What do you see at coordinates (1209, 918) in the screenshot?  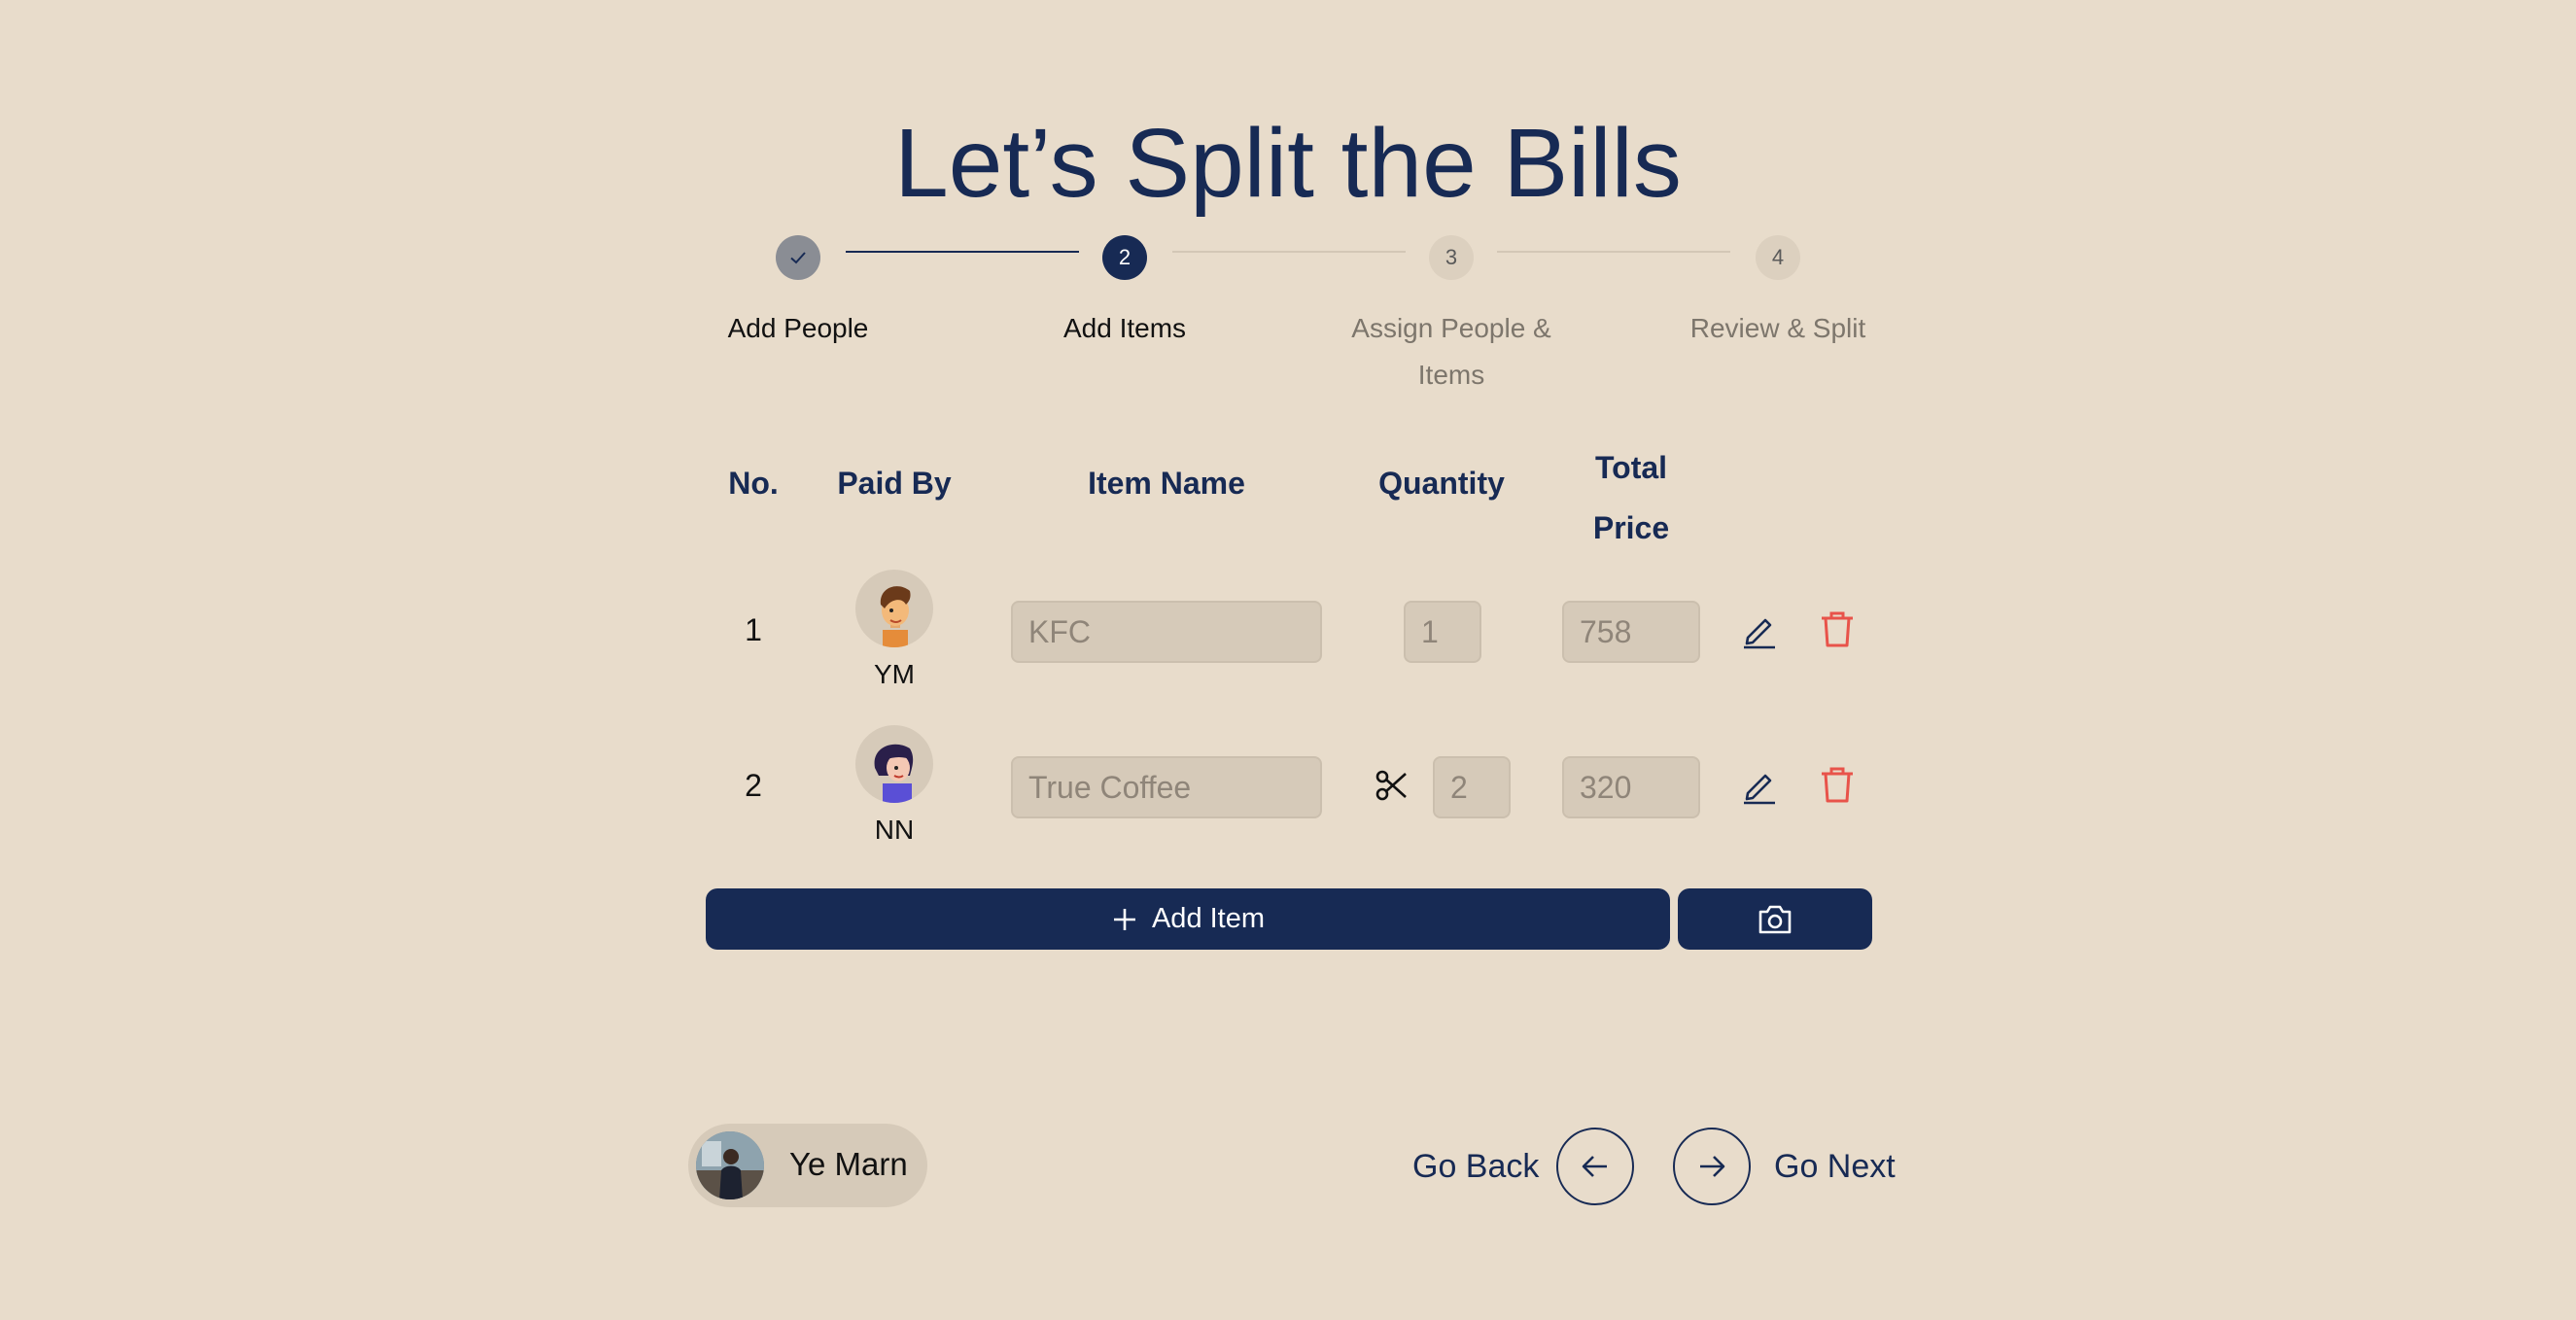 I see `add-item-label: Add Item` at bounding box center [1209, 918].